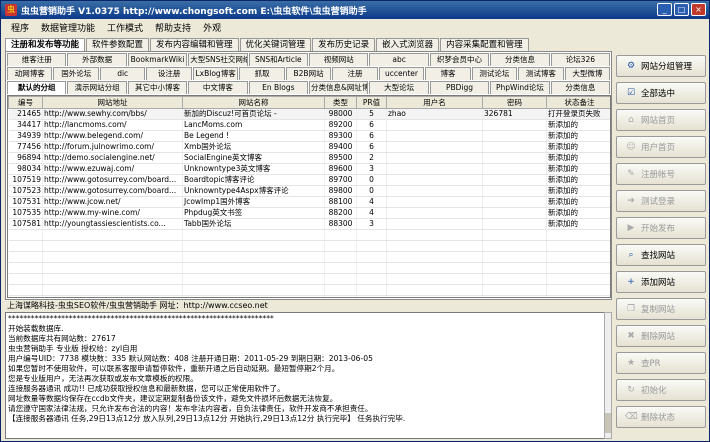 The image size is (710, 442). Describe the element at coordinates (218, 59) in the screenshot. I see `site-group-tab: 大型SNS社交网络` at that location.